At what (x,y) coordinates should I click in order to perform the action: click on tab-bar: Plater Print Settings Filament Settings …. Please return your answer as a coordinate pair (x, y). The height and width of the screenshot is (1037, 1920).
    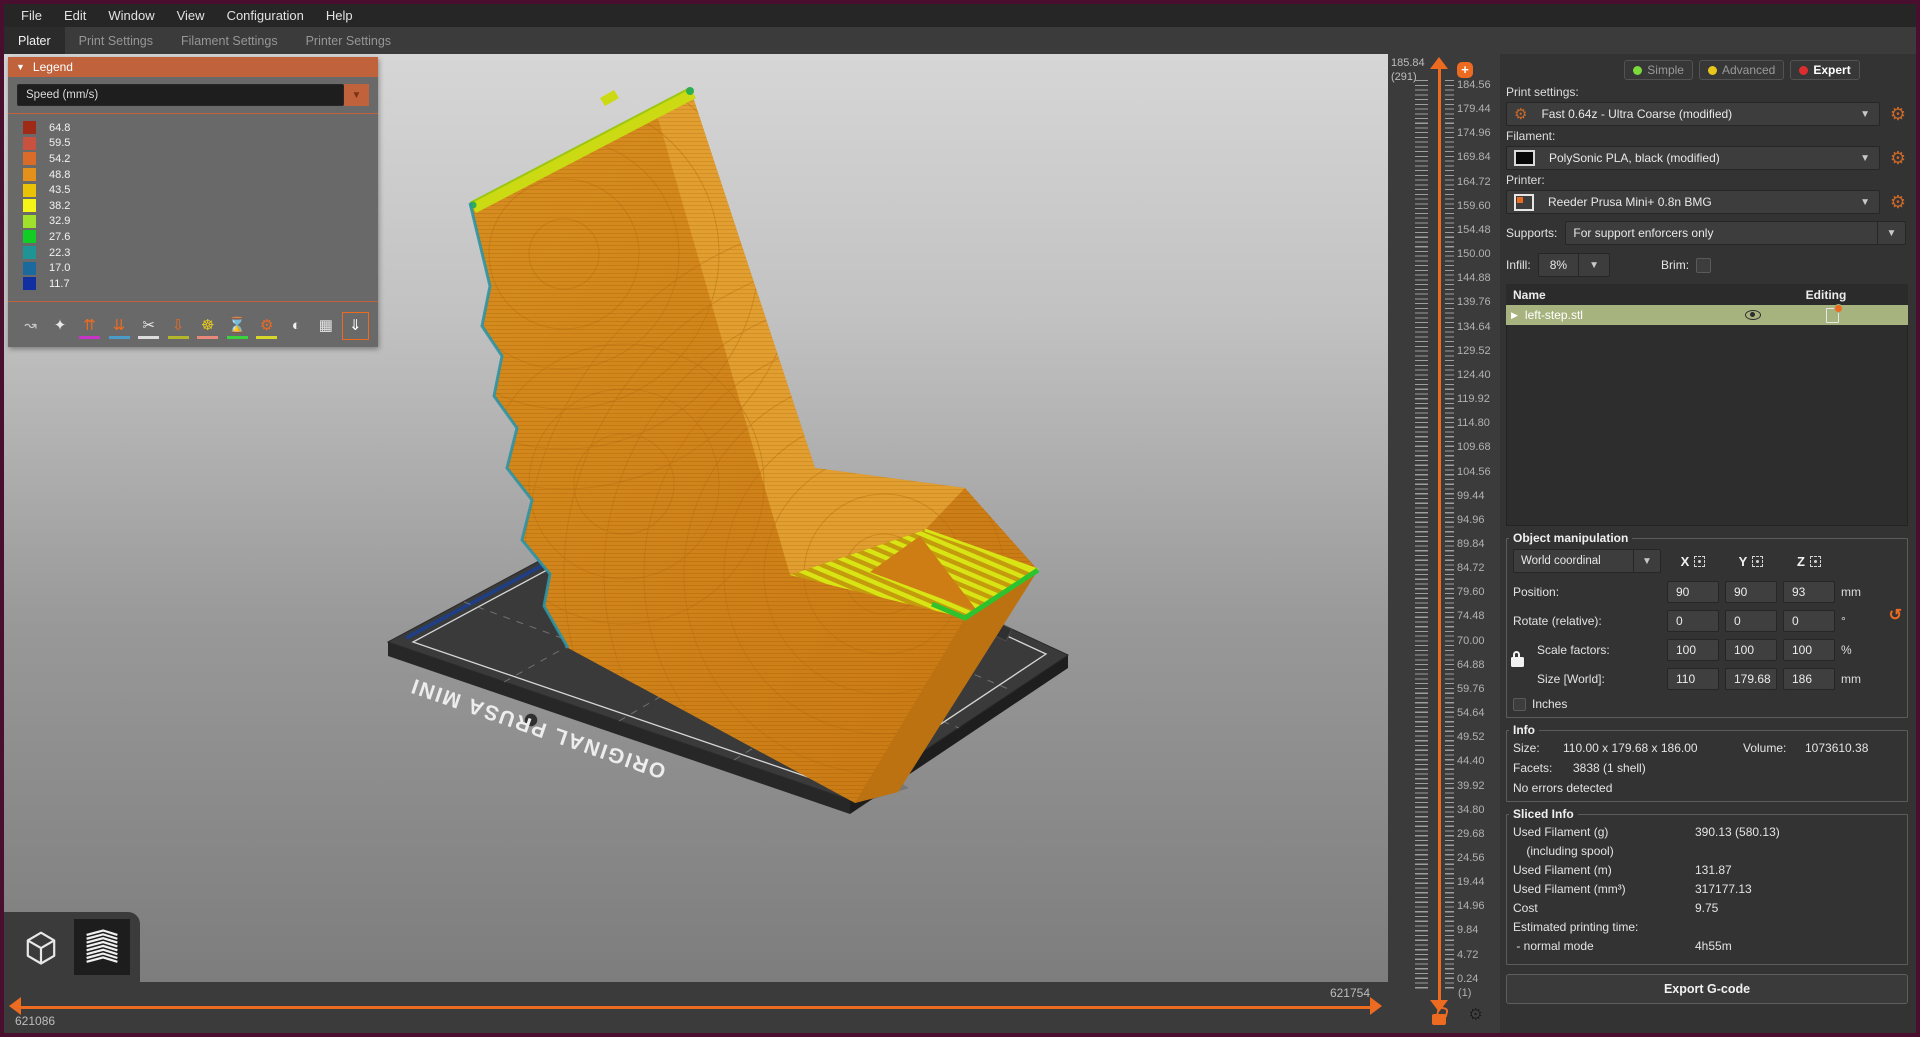
    Looking at the image, I should click on (960, 40).